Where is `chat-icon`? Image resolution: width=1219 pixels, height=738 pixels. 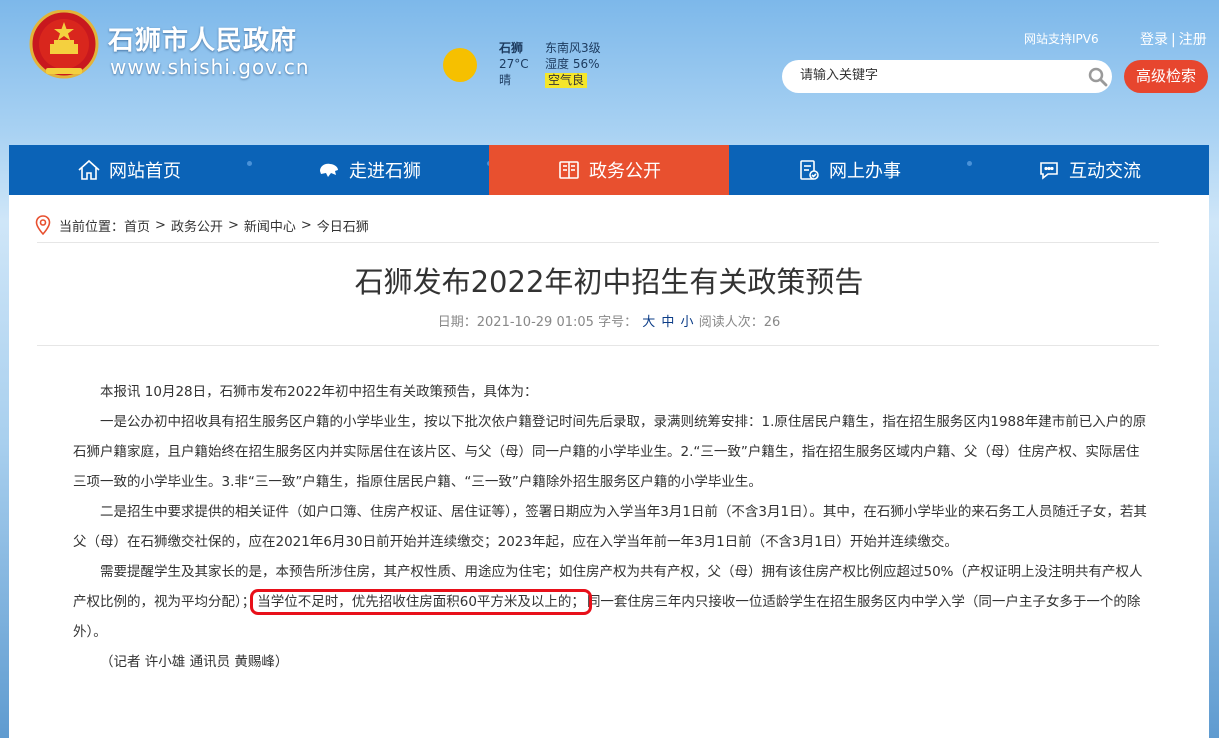
chat-icon is located at coordinates (1049, 171).